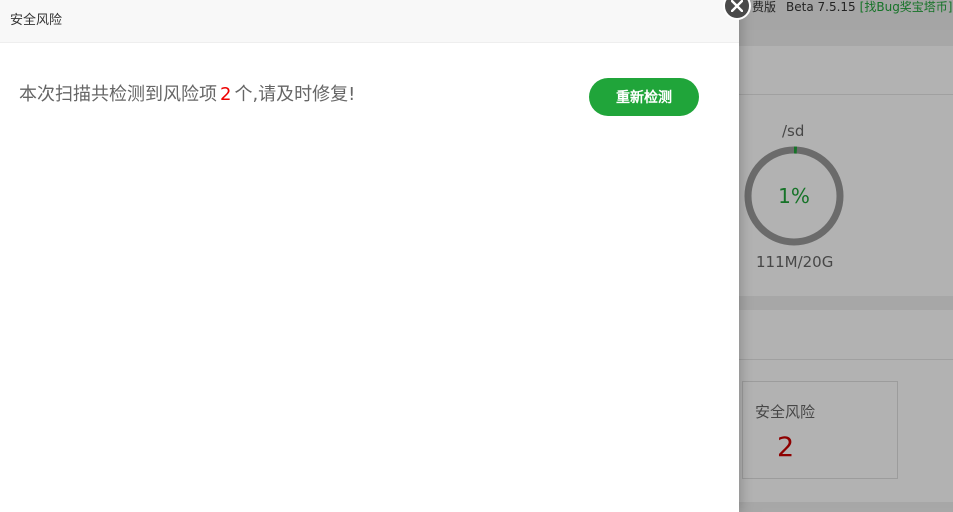 The height and width of the screenshot is (512, 953). I want to click on close-icon, so click(737, 6).